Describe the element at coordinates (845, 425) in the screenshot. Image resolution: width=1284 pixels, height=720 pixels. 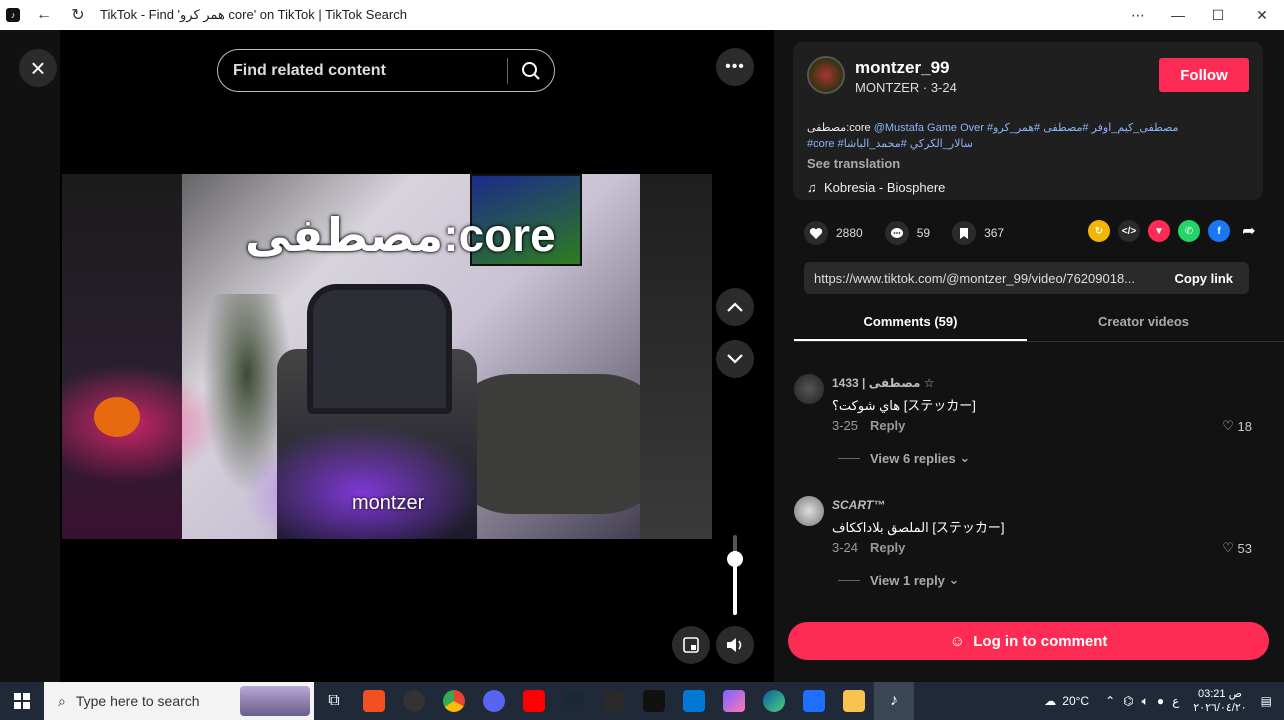
I see `comment-date: 3-25` at that location.